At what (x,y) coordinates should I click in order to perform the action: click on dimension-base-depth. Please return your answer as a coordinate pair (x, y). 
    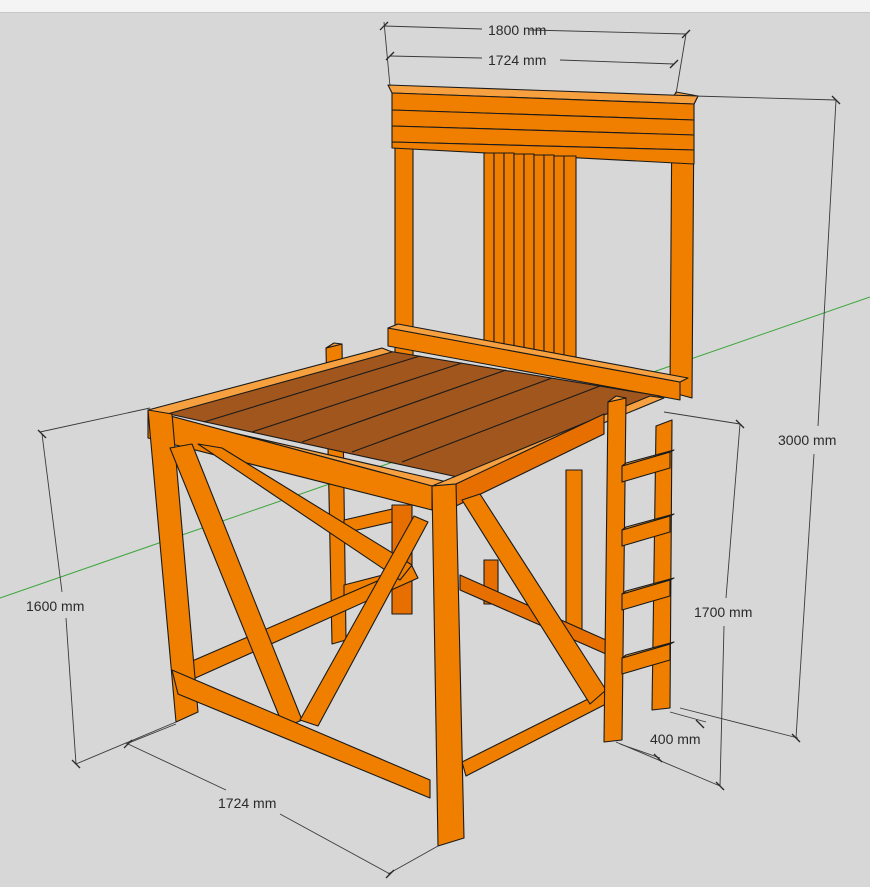
    Looking at the image, I should click on (281, 801).